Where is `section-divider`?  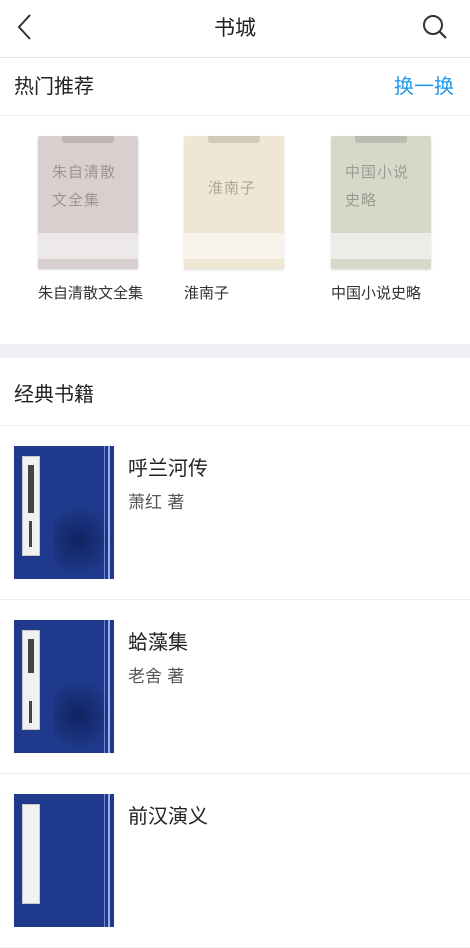 section-divider is located at coordinates (235, 351).